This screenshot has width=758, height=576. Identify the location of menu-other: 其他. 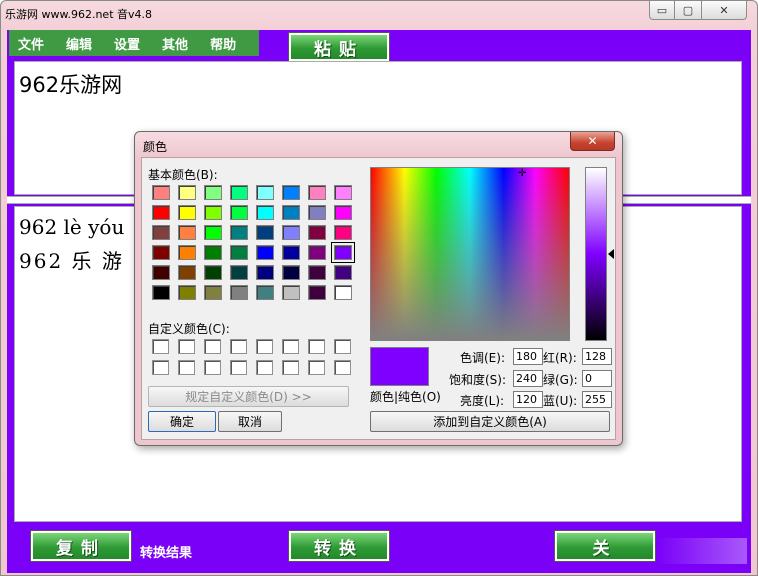
(175, 43).